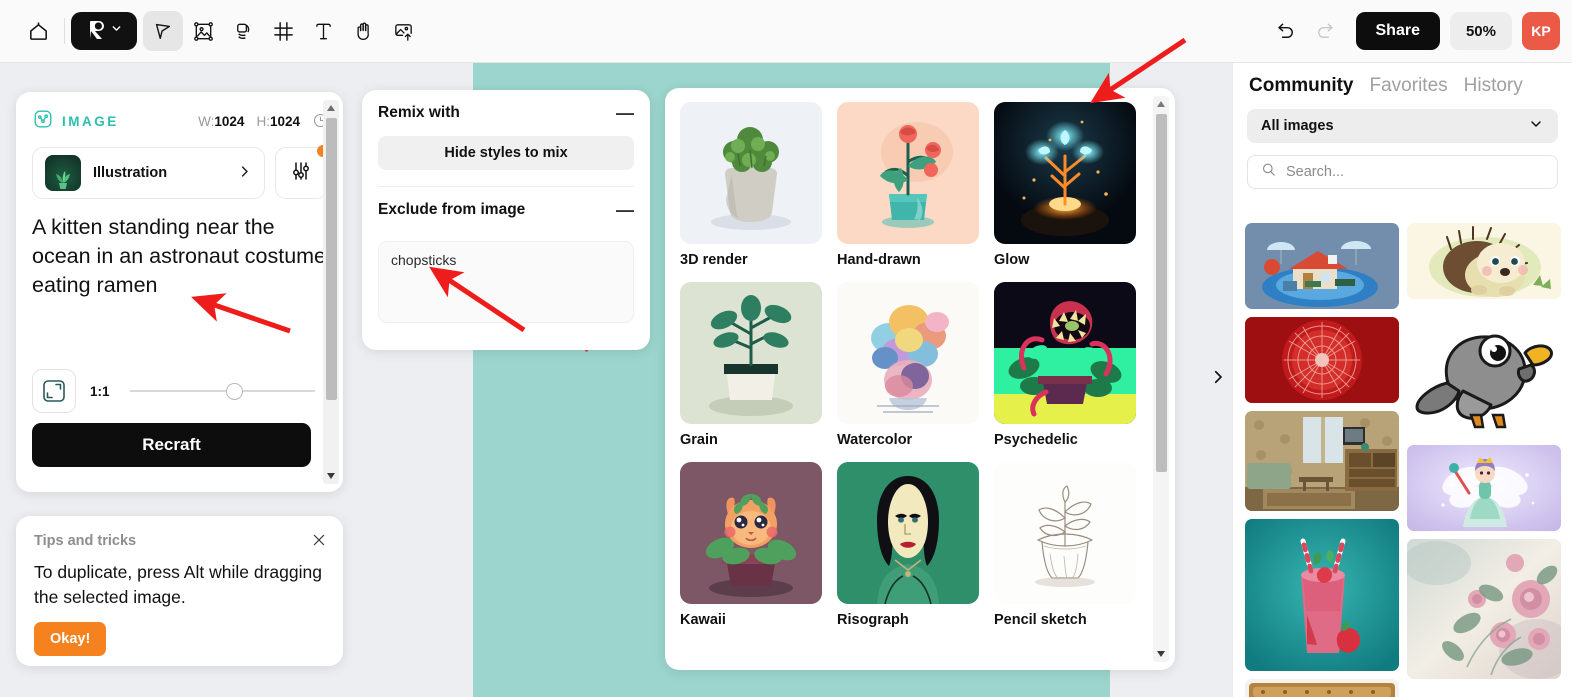 The height and width of the screenshot is (697, 1572). I want to click on retro-living-room-card, so click(1322, 461).